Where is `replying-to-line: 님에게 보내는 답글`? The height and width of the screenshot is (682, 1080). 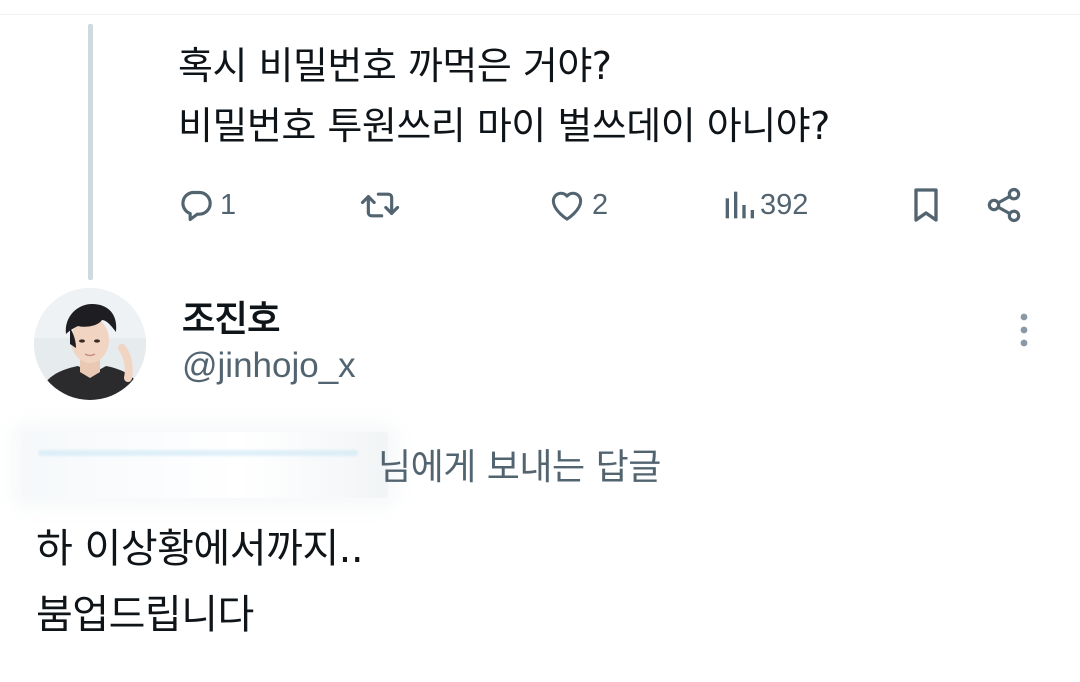
replying-to-line: 님에게 보내는 답글 is located at coordinates (402, 465).